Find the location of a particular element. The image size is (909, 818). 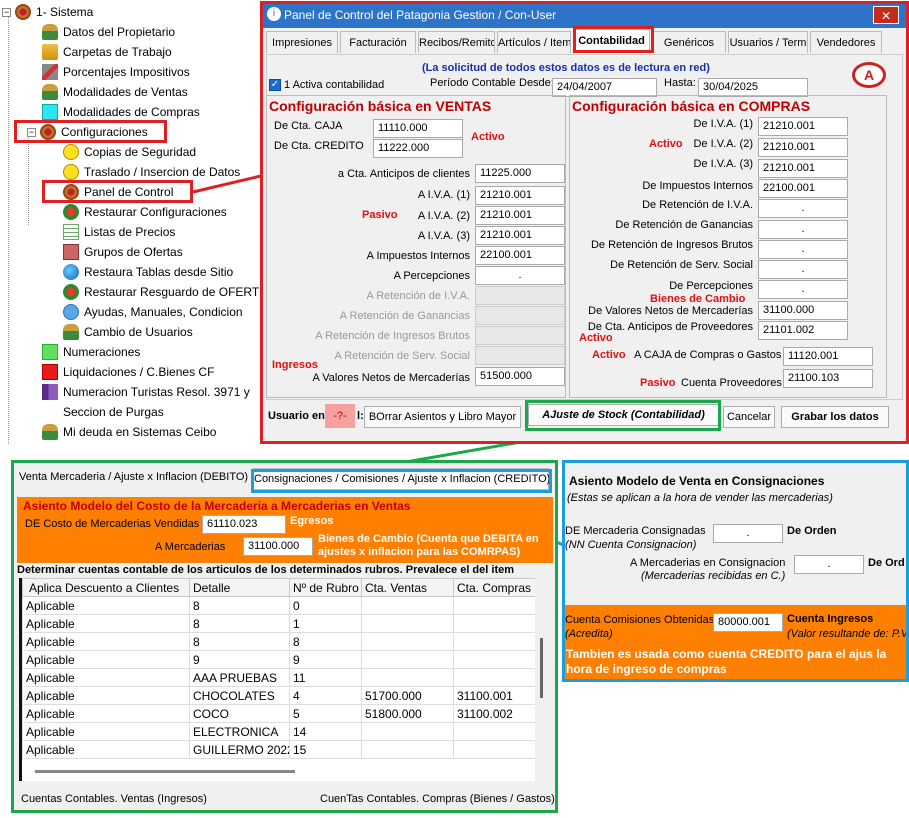

highlight-ajuste-button is located at coordinates (623, 415).